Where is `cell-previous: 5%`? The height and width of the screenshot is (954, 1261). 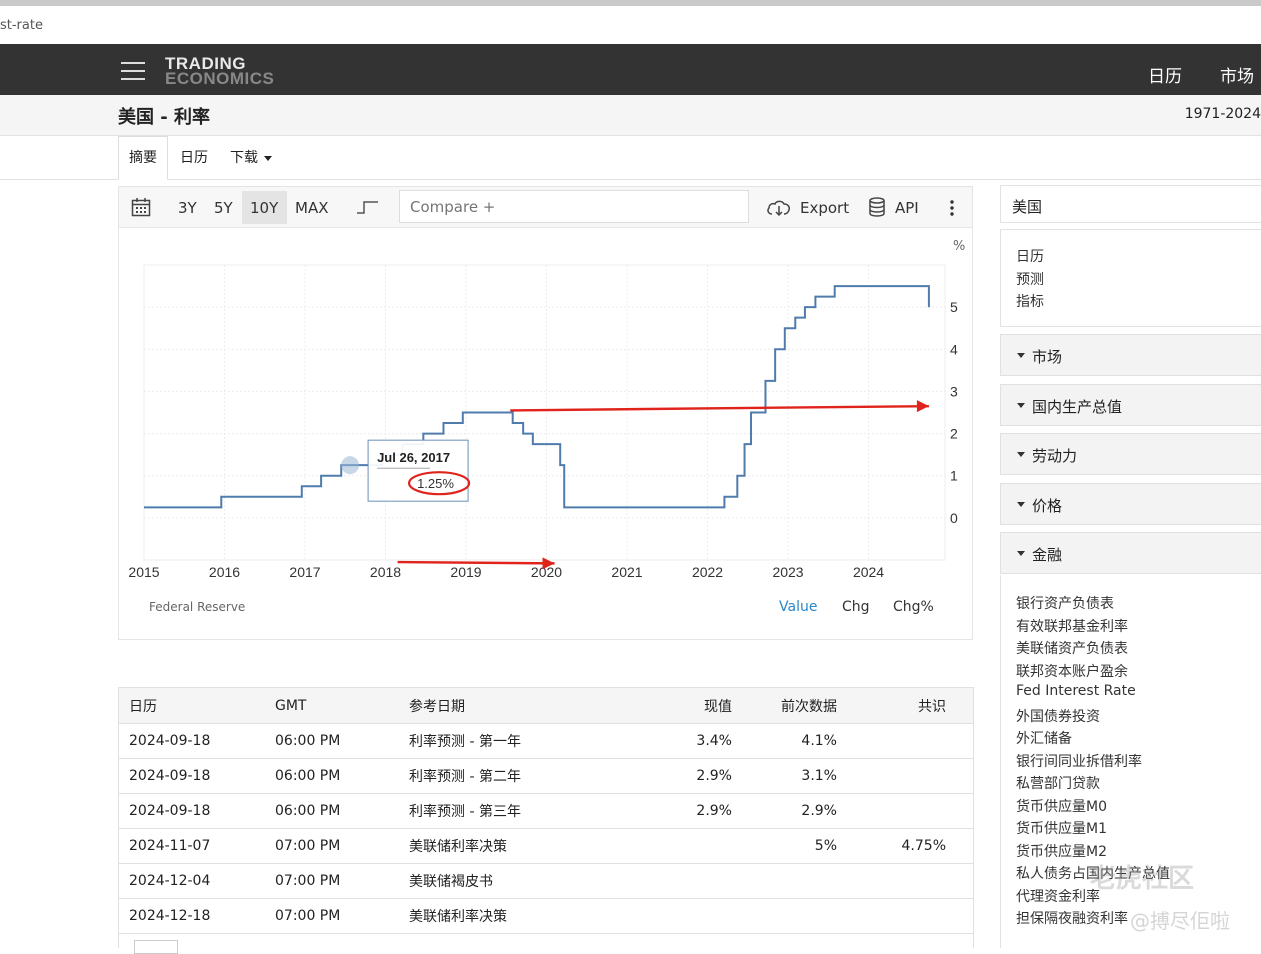 cell-previous: 5% is located at coordinates (784, 846).